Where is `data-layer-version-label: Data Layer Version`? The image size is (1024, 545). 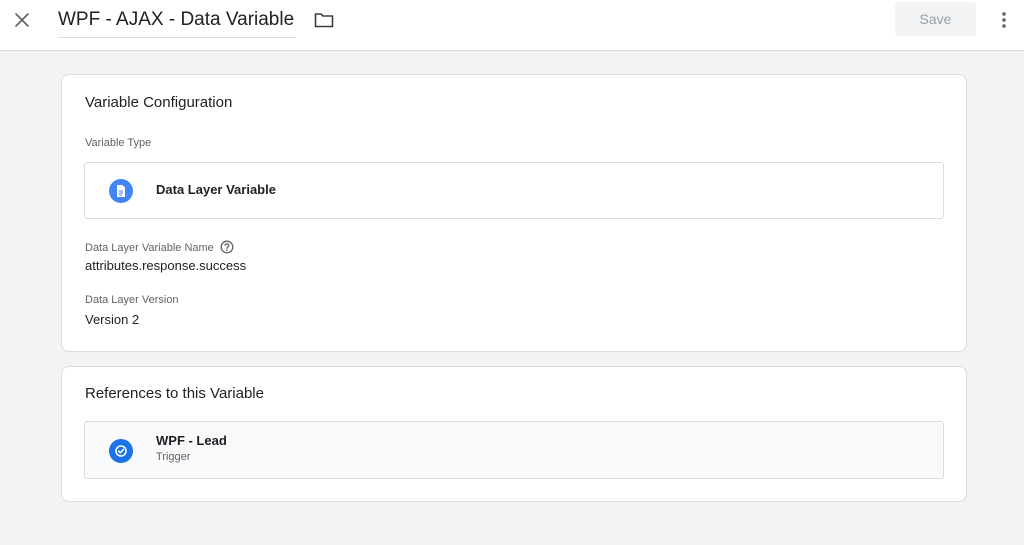 data-layer-version-label: Data Layer Version is located at coordinates (132, 300).